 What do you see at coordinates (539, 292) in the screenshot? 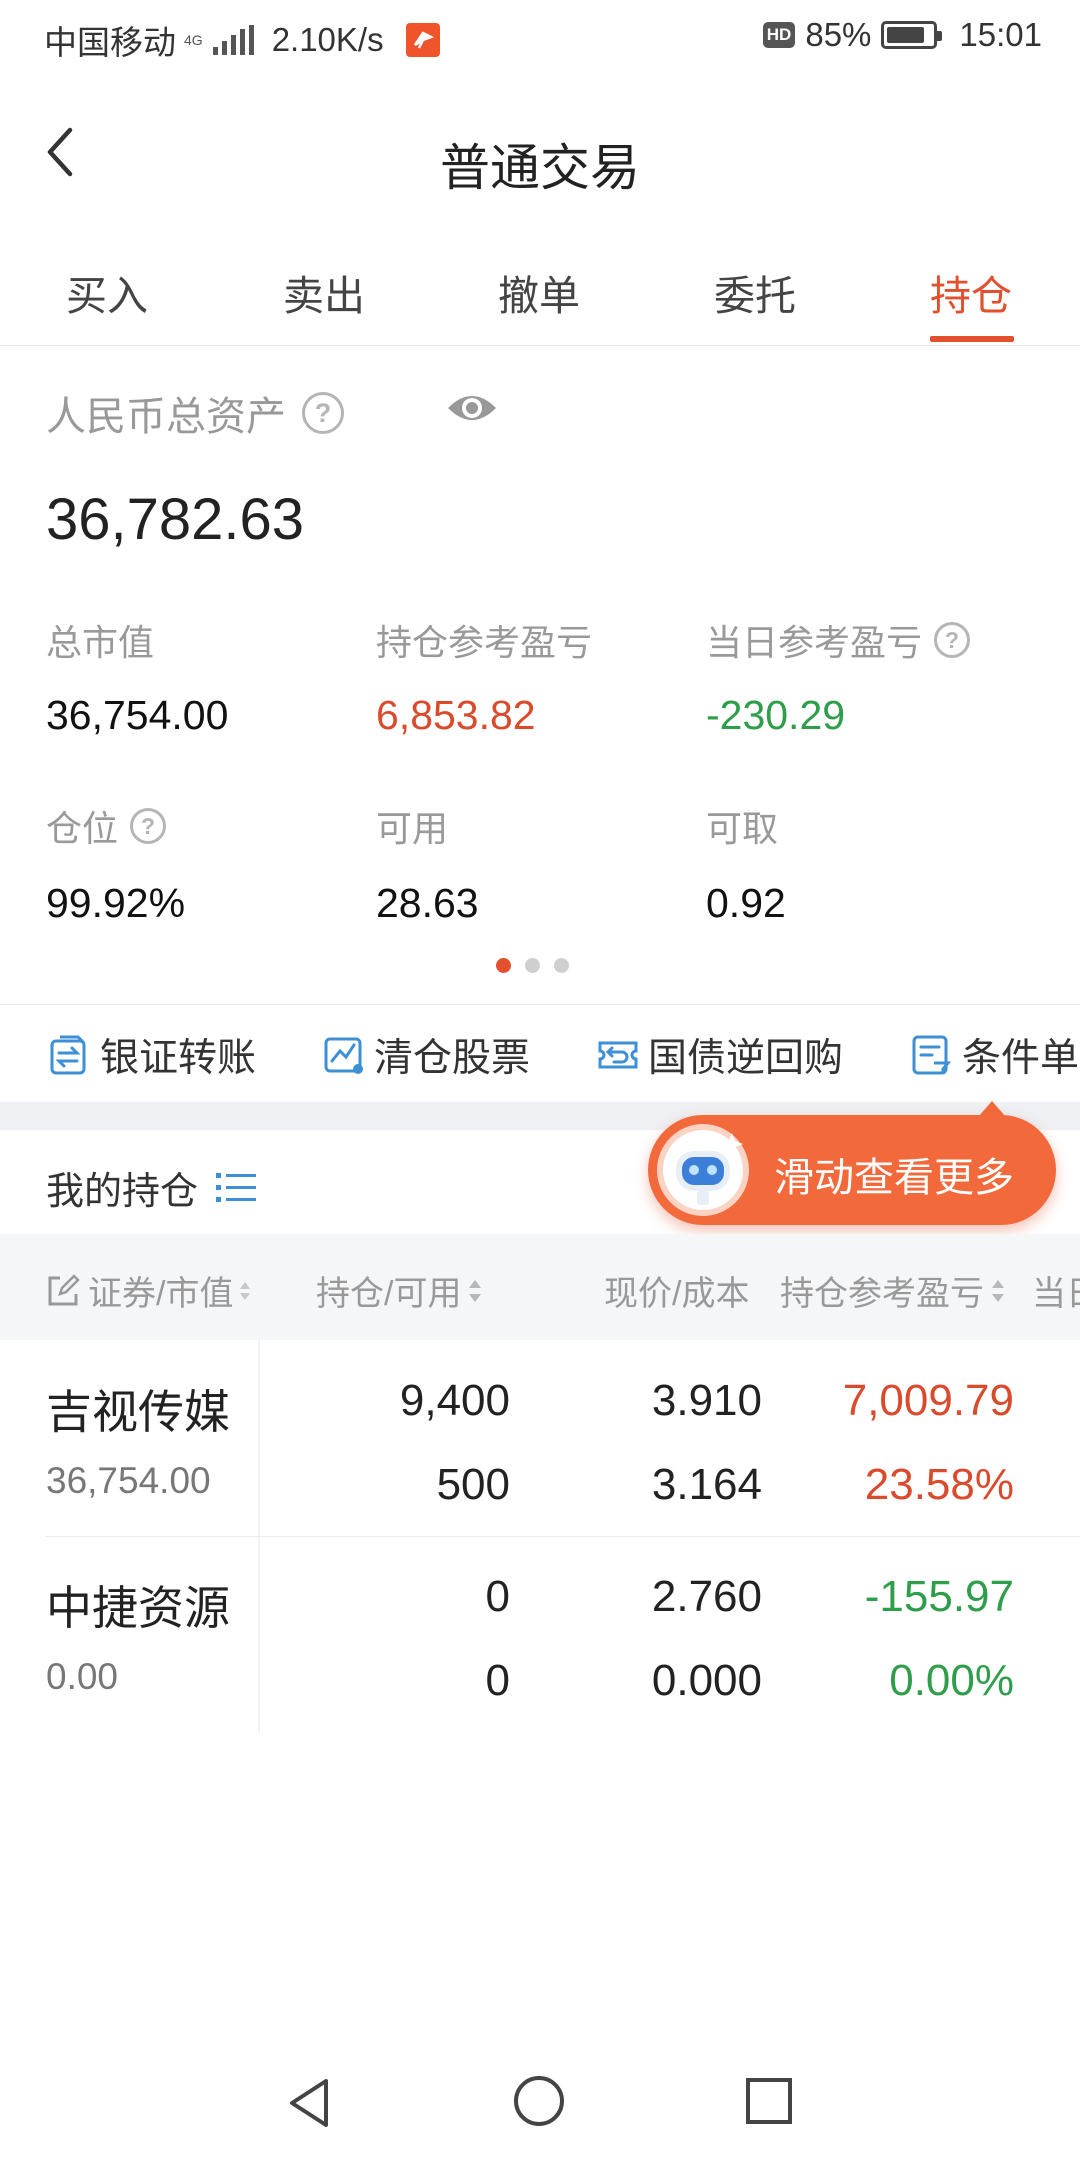
I see `tab-cancel: 撤单` at bounding box center [539, 292].